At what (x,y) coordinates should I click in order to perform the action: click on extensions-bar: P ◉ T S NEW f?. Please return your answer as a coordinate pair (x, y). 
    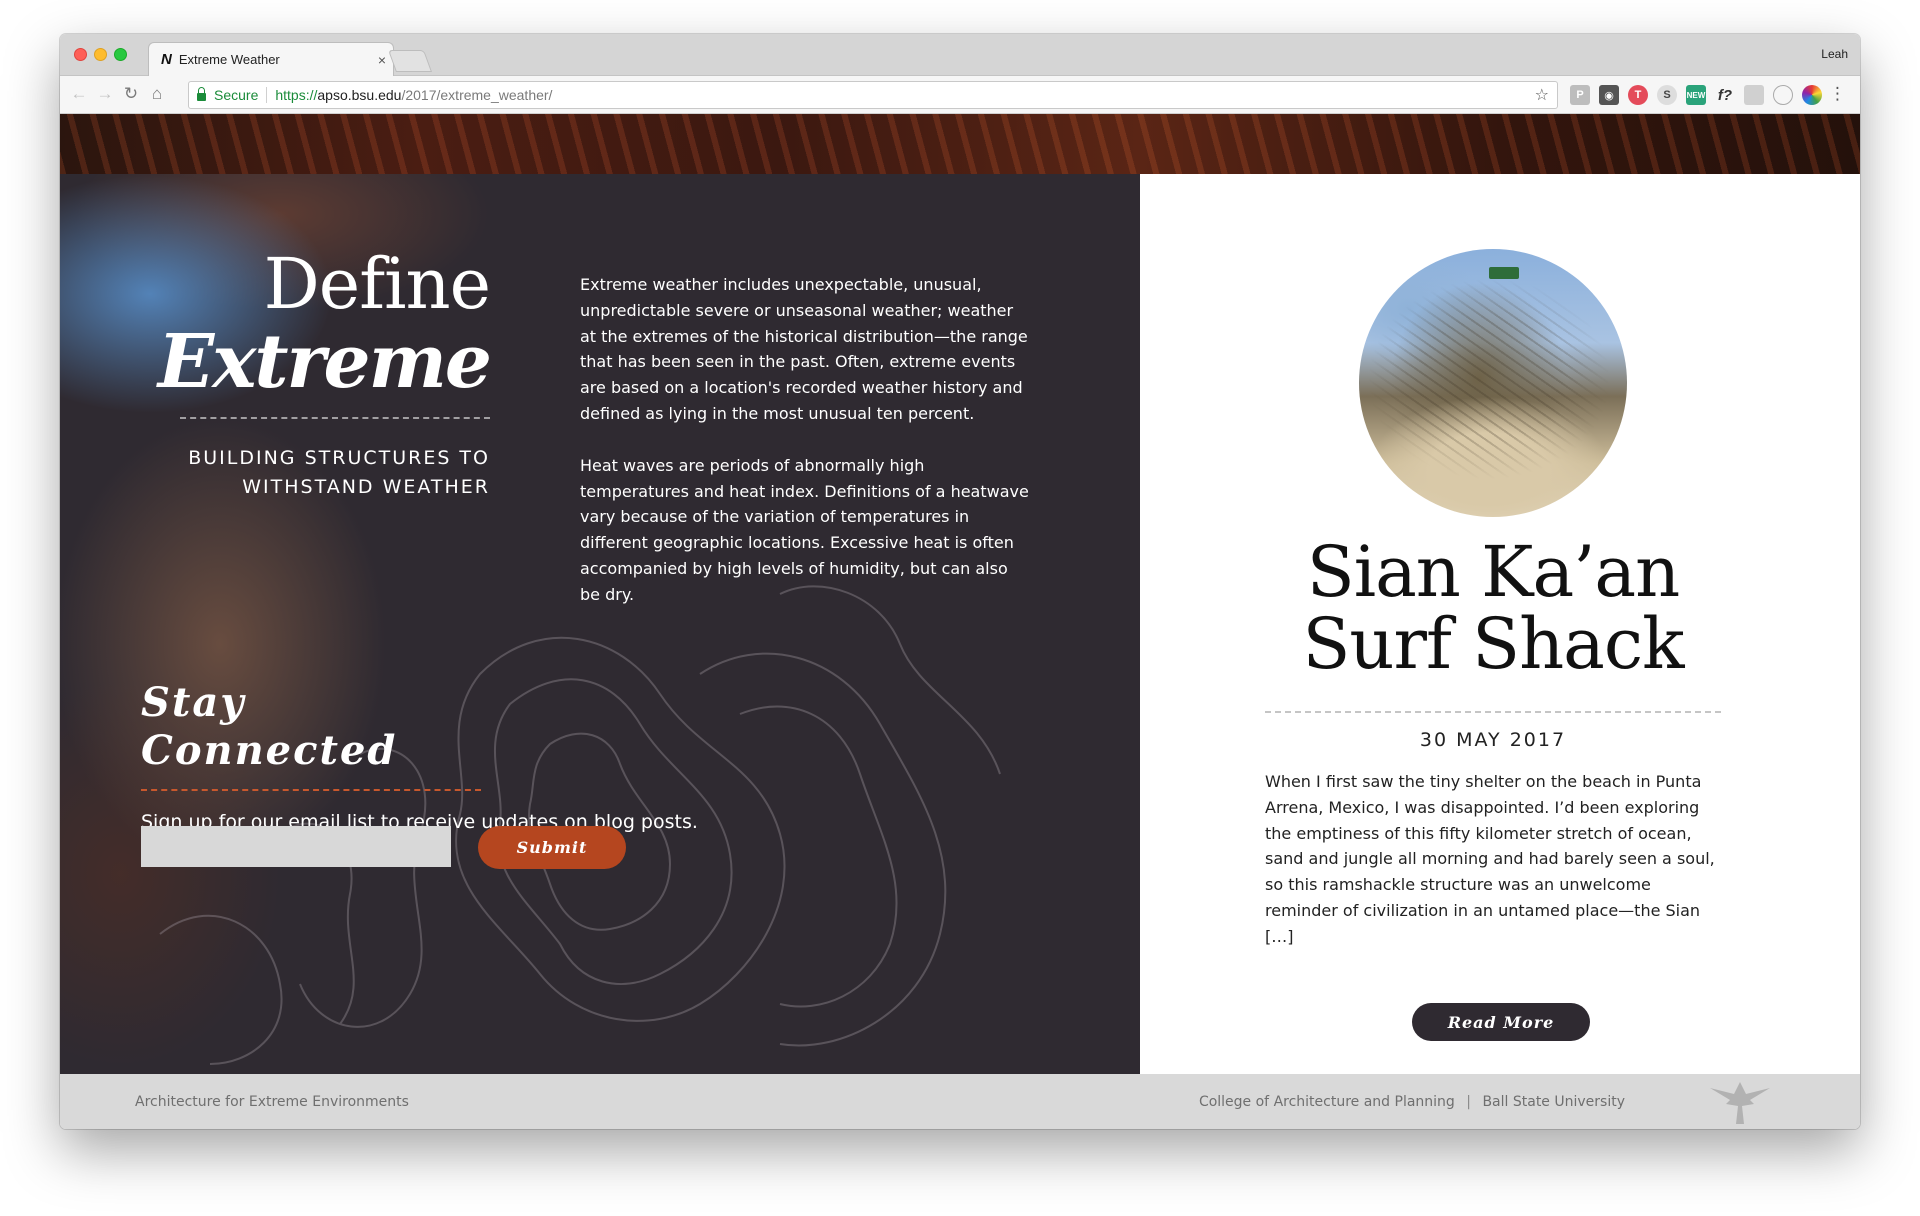
    Looking at the image, I should click on (1696, 95).